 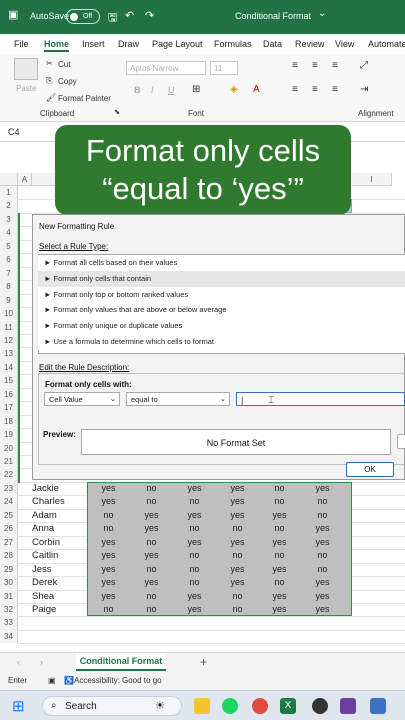 I want to click on sheet-tab-conditional-format: Conditional Format, so click(x=121, y=662).